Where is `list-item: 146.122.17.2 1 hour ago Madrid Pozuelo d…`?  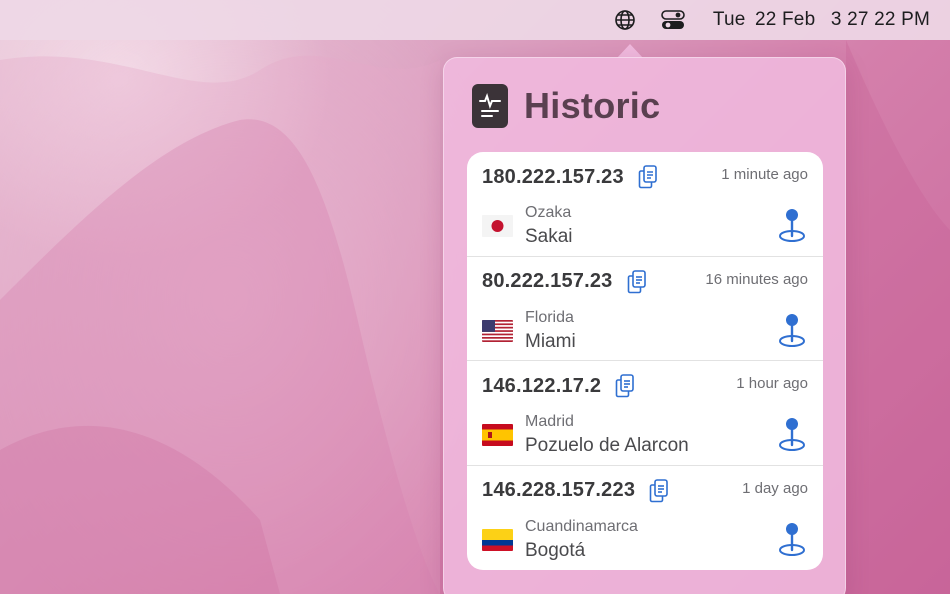 list-item: 146.122.17.2 1 hour ago Madrid Pozuelo d… is located at coordinates (645, 413).